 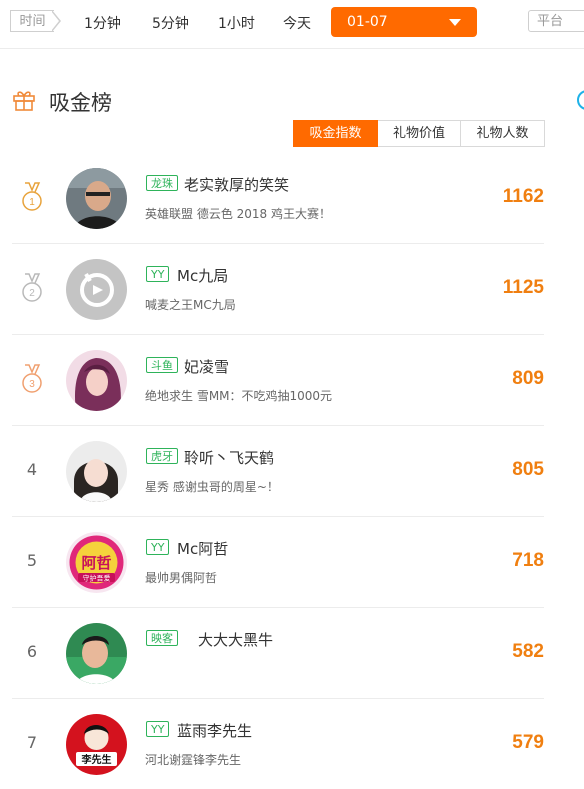 What do you see at coordinates (32, 651) in the screenshot?
I see `rank-number: 6` at bounding box center [32, 651].